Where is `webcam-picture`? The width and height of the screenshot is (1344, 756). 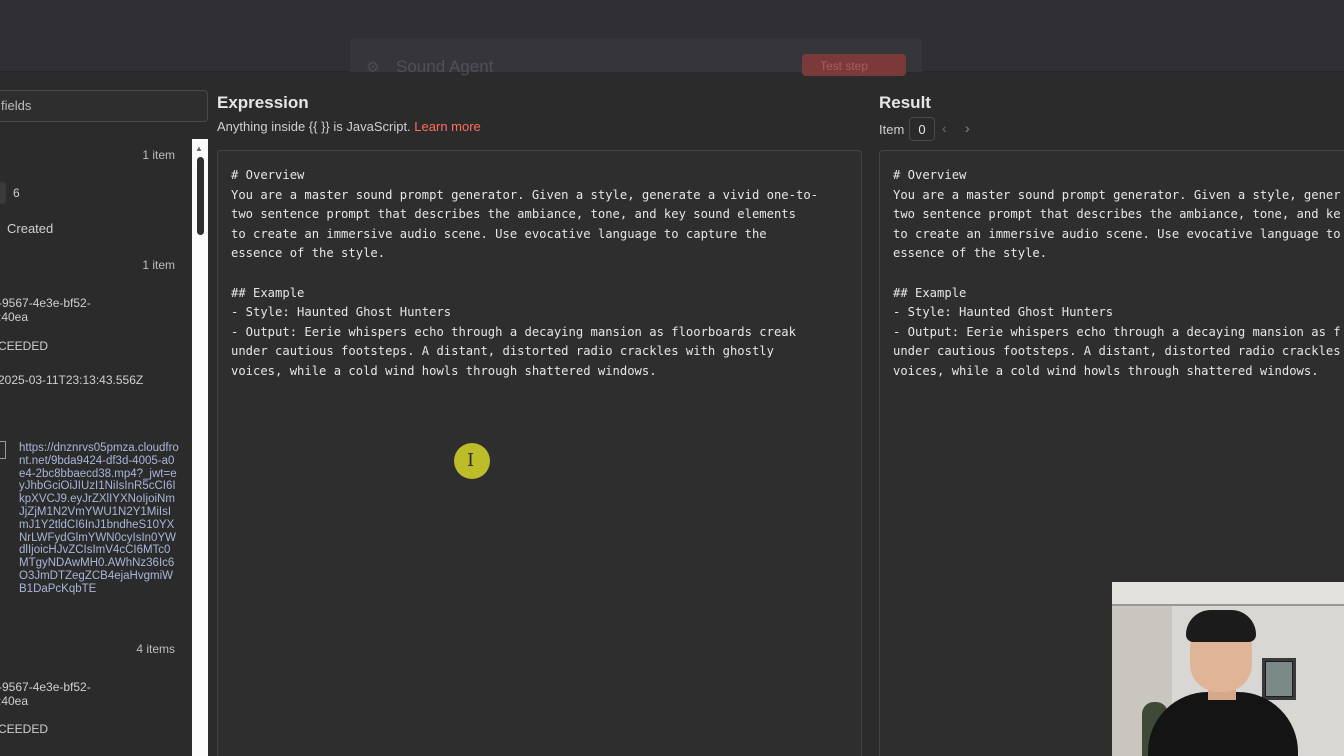 webcam-picture is located at coordinates (1279, 679).